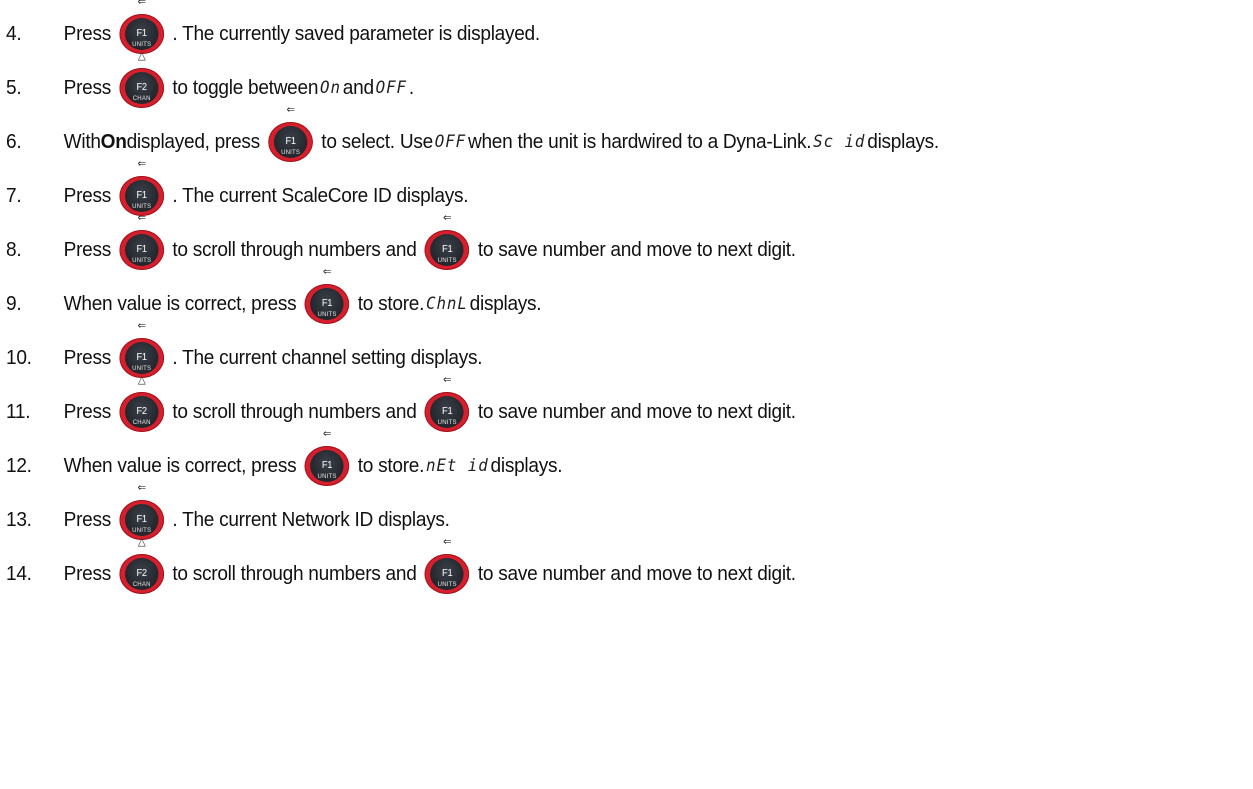 The image size is (1253, 789). Describe the element at coordinates (19, 573) in the screenshot. I see `step-number: 14.` at that location.